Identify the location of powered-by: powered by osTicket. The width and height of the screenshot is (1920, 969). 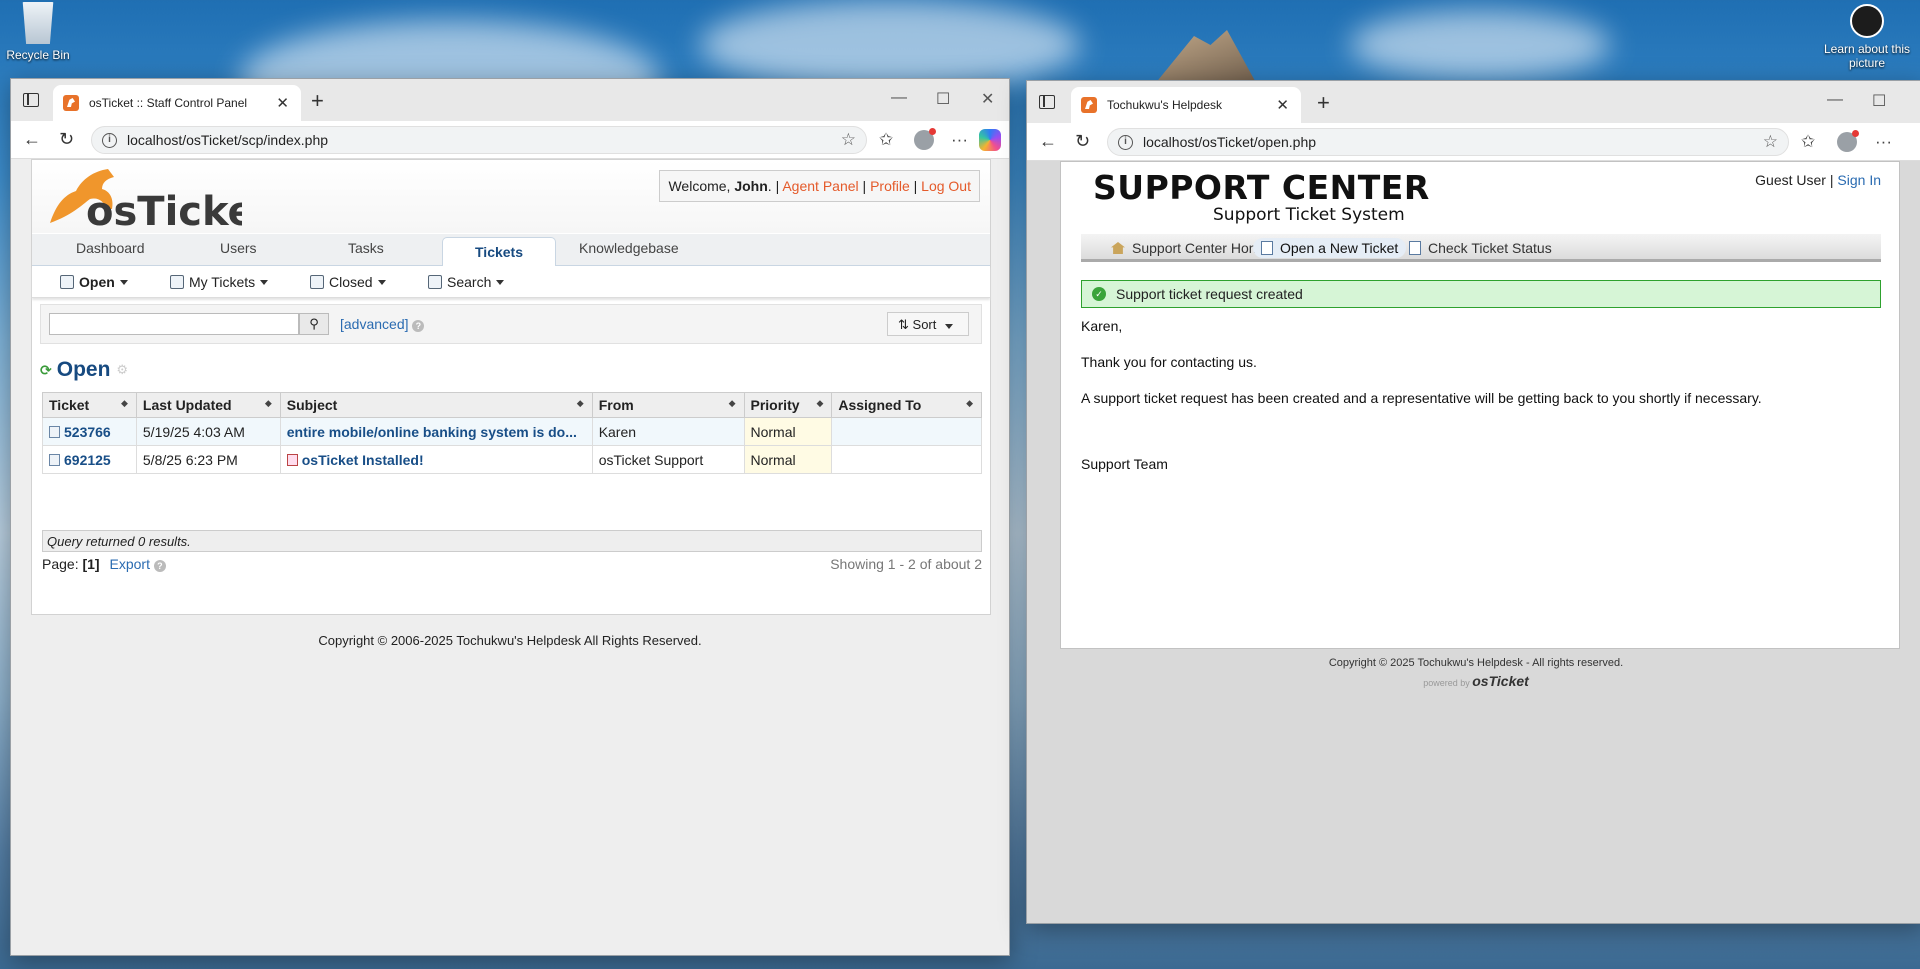
(1473, 681).